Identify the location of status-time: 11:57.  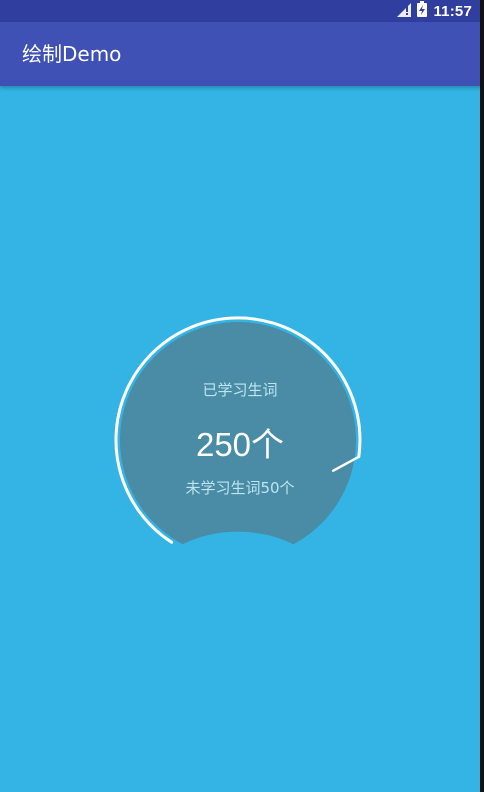
(452, 11).